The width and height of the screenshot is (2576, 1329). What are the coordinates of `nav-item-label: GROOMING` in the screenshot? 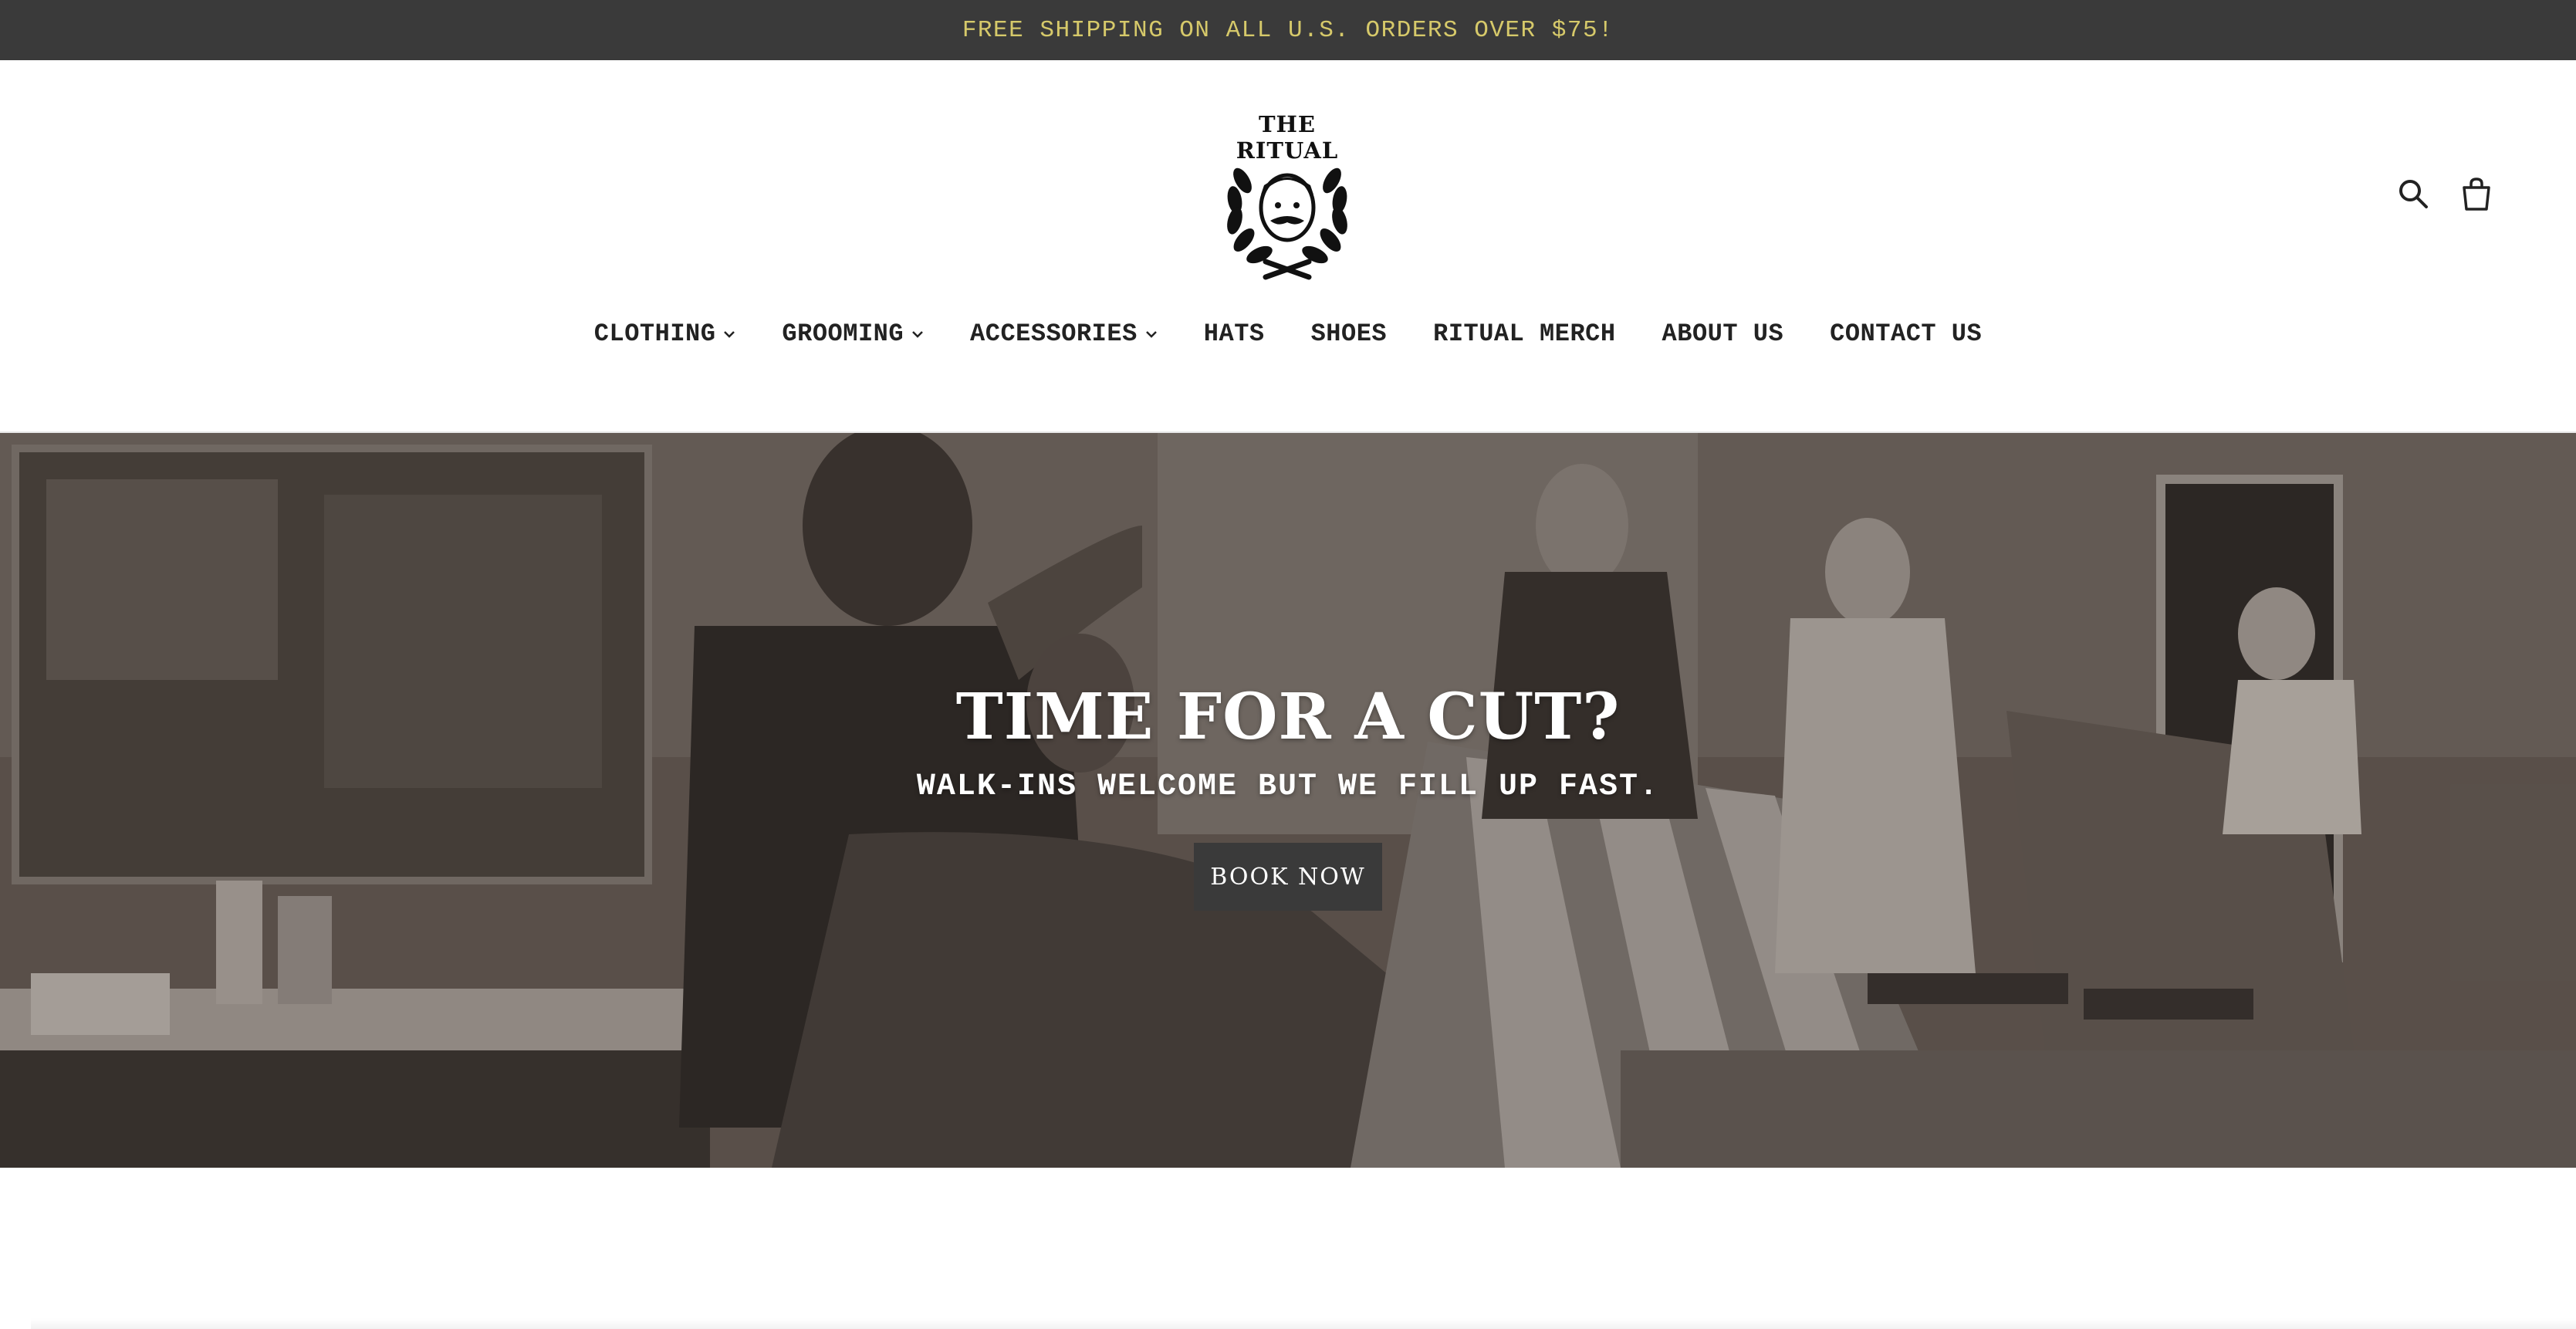 It's located at (843, 334).